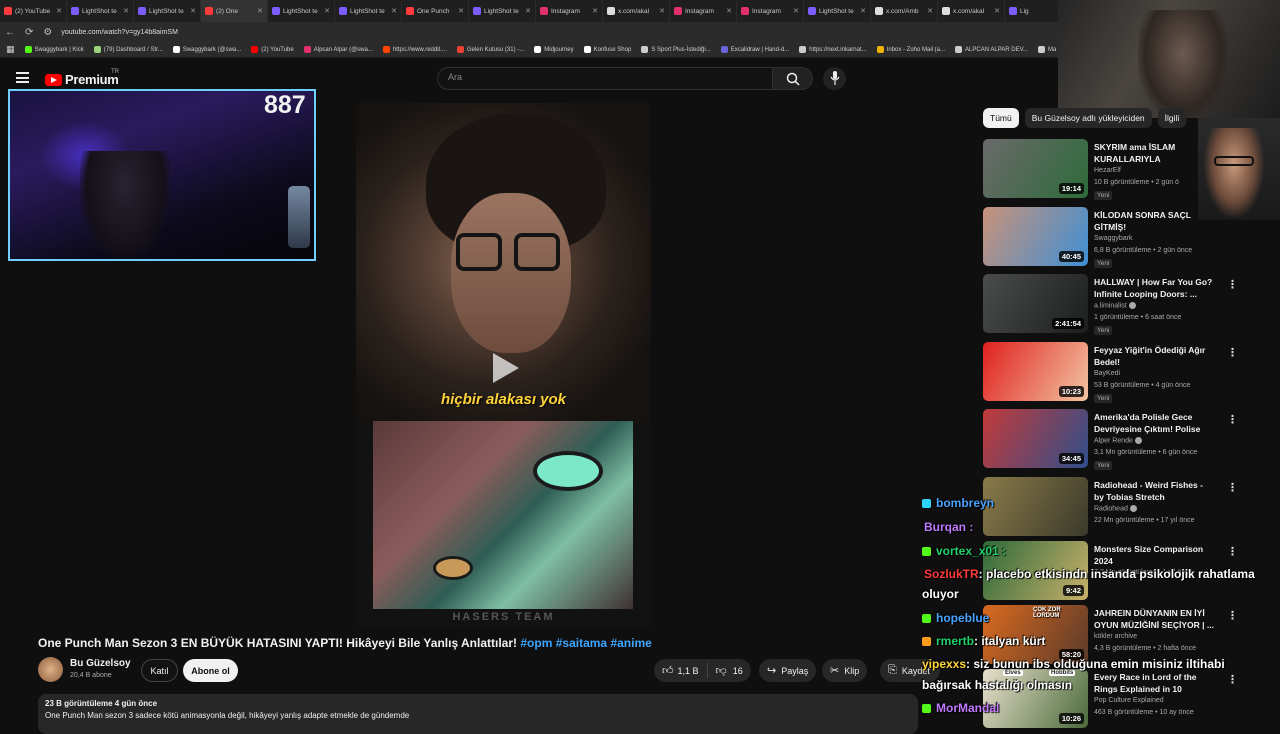 This screenshot has height=734, width=1280. What do you see at coordinates (54, 49) in the screenshot?
I see `bookmark-item: Swaggybark | Kick` at bounding box center [54, 49].